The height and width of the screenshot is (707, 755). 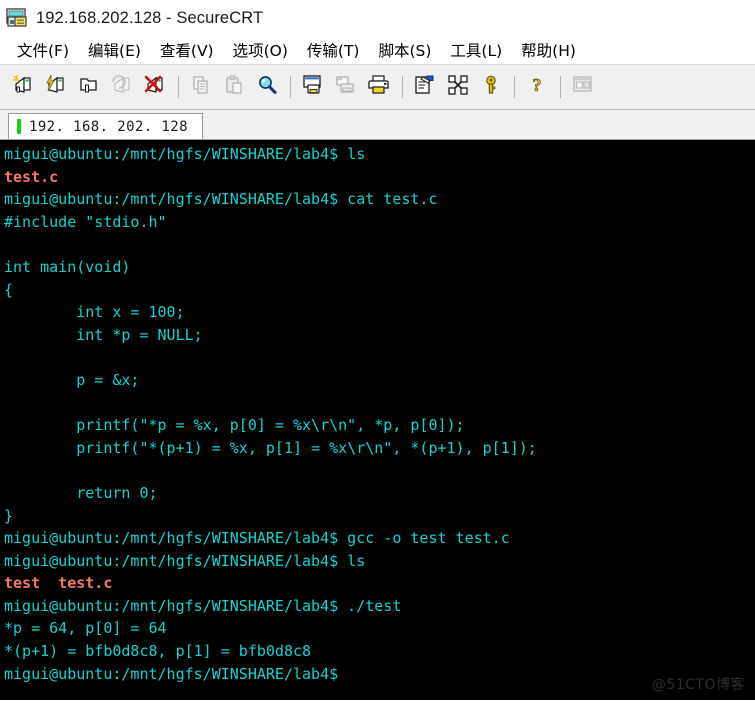 What do you see at coordinates (85, 221) in the screenshot?
I see `terminal-line: #include "stdio.h"` at bounding box center [85, 221].